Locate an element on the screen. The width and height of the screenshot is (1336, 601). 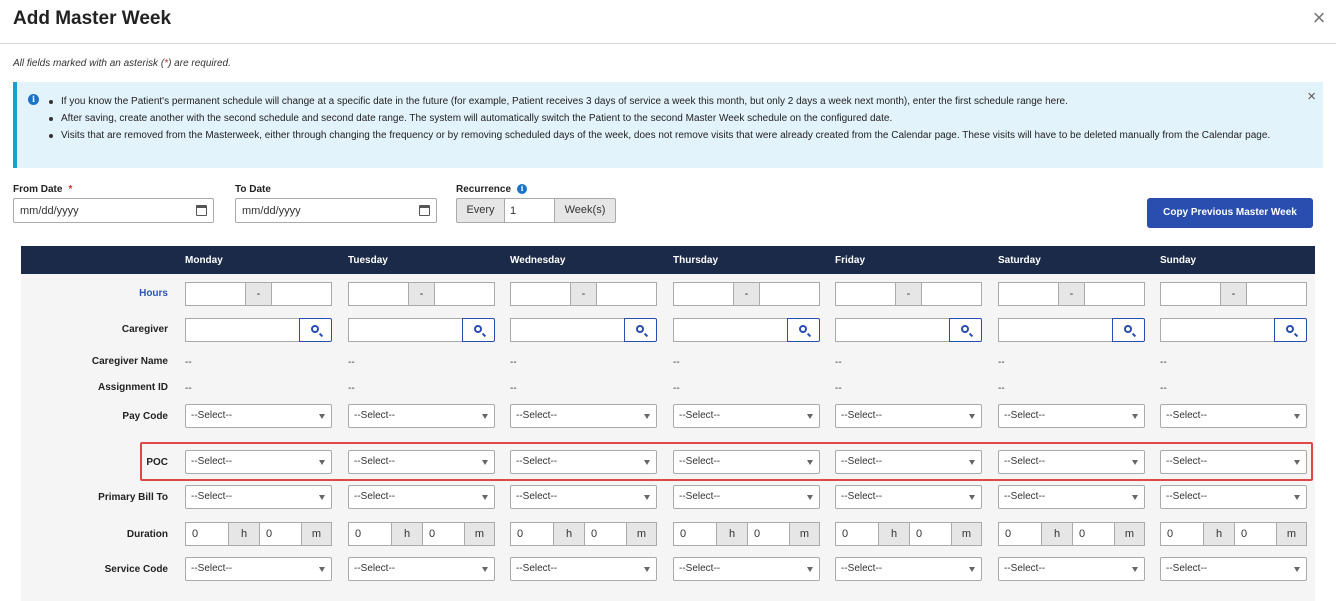
pay-code-saturday-select: --Select-- is located at coordinates (1071, 416).